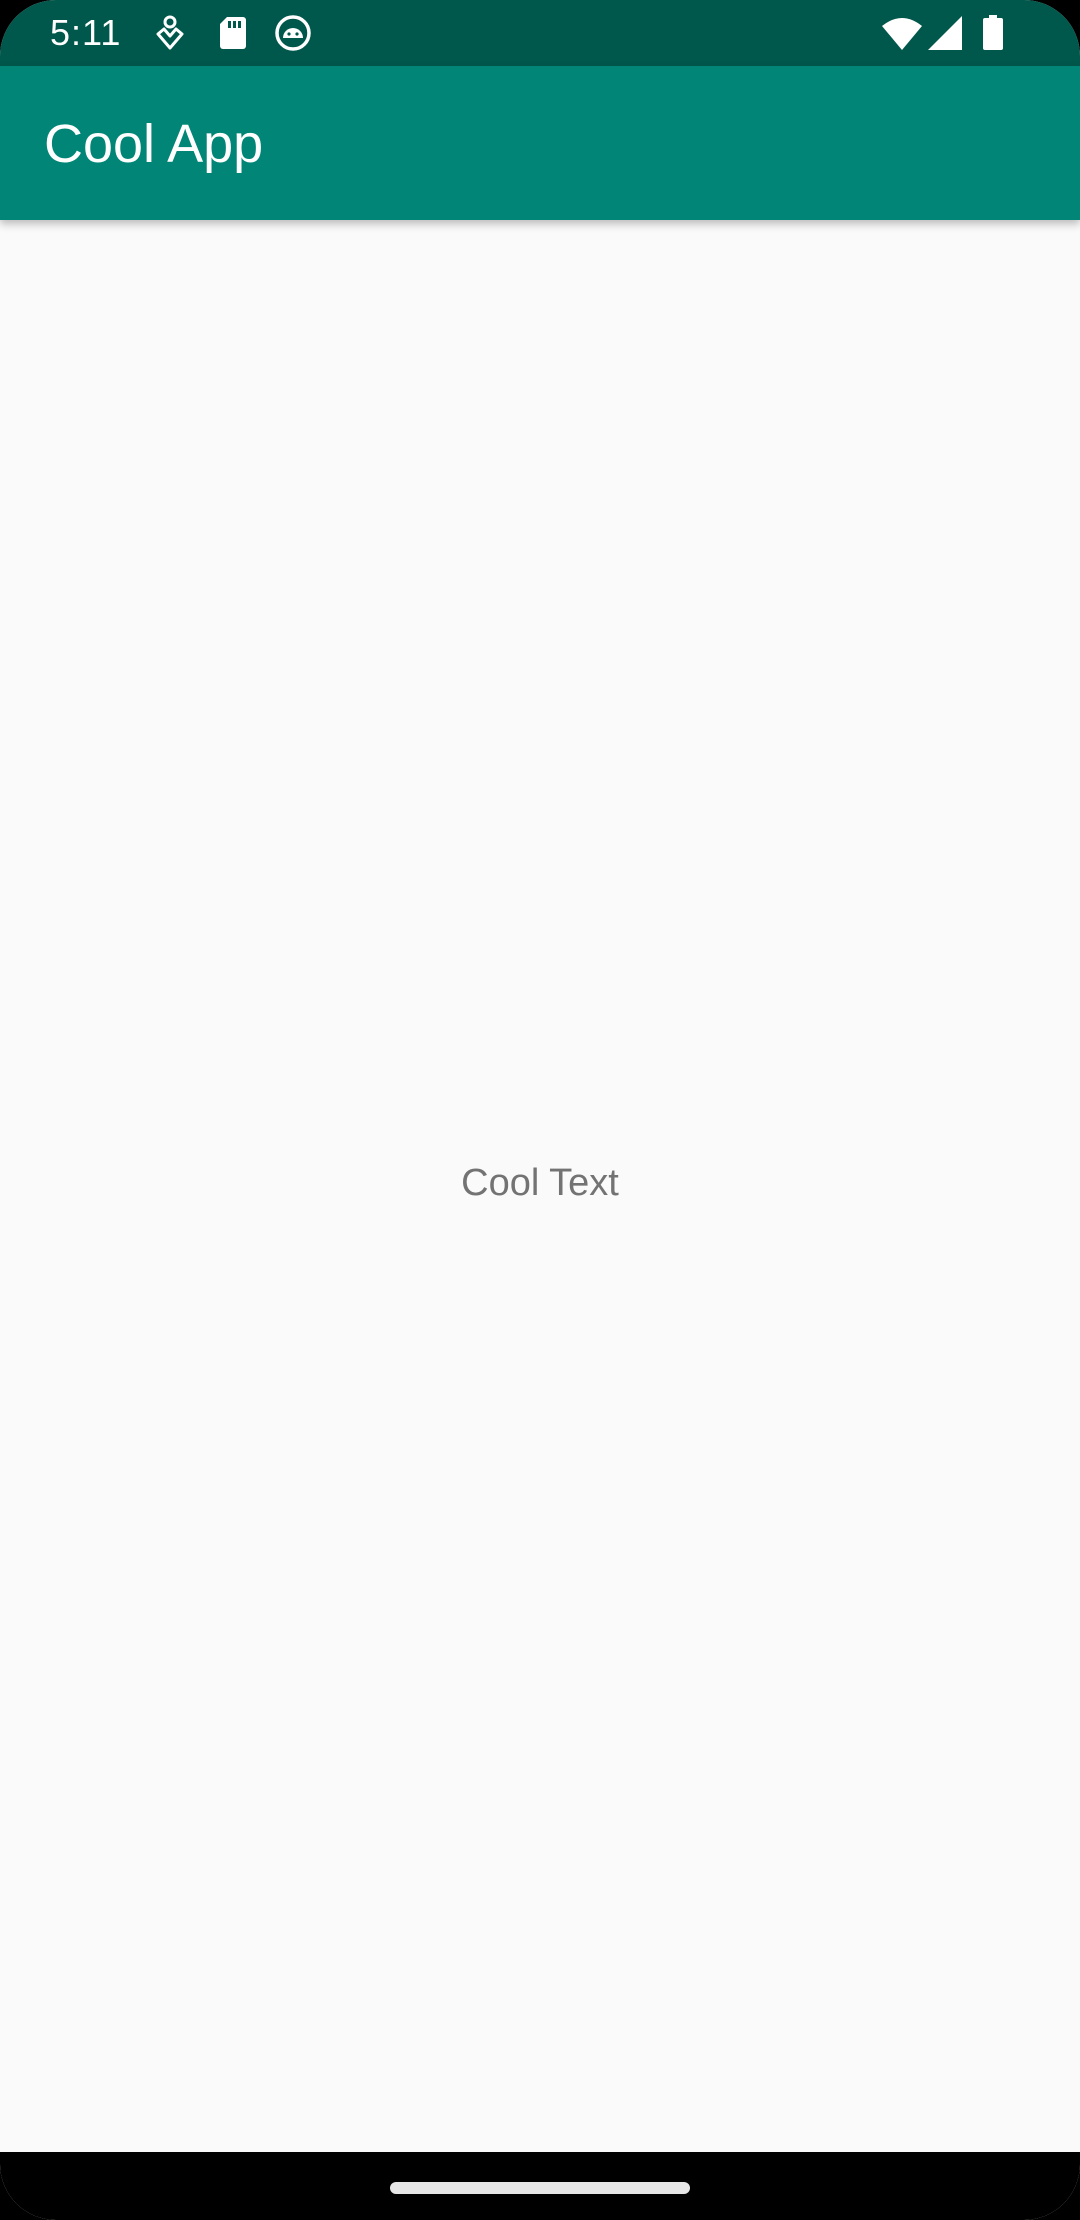 This screenshot has width=1080, height=2220. Describe the element at coordinates (540, 1183) in the screenshot. I see `center-text: Cool Text` at that location.